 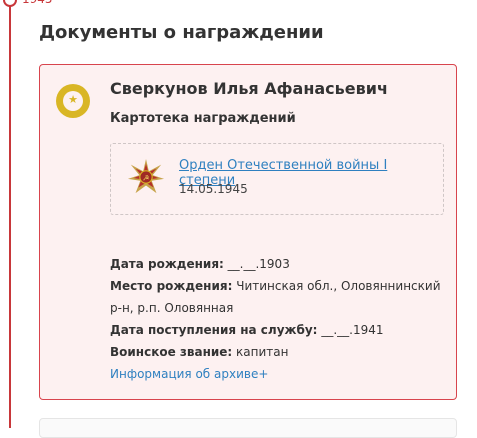 What do you see at coordinates (189, 374) in the screenshot?
I see `archive-info-link: Информация об архиве+` at bounding box center [189, 374].